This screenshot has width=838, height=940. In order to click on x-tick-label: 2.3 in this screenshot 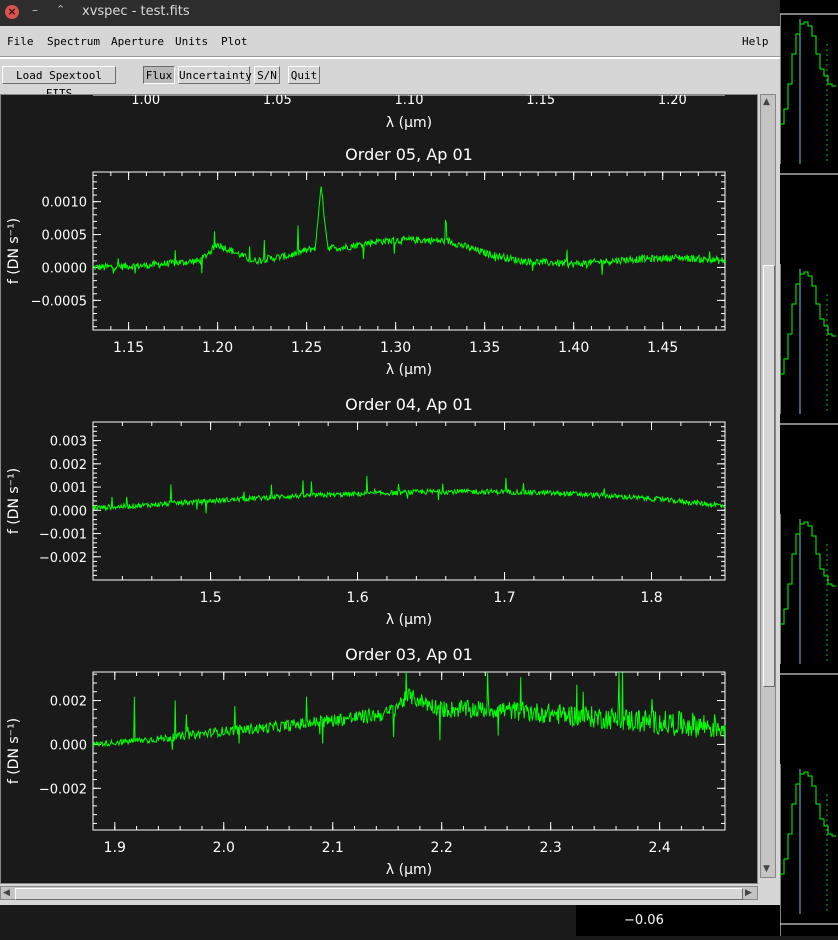, I will do `click(551, 848)`.